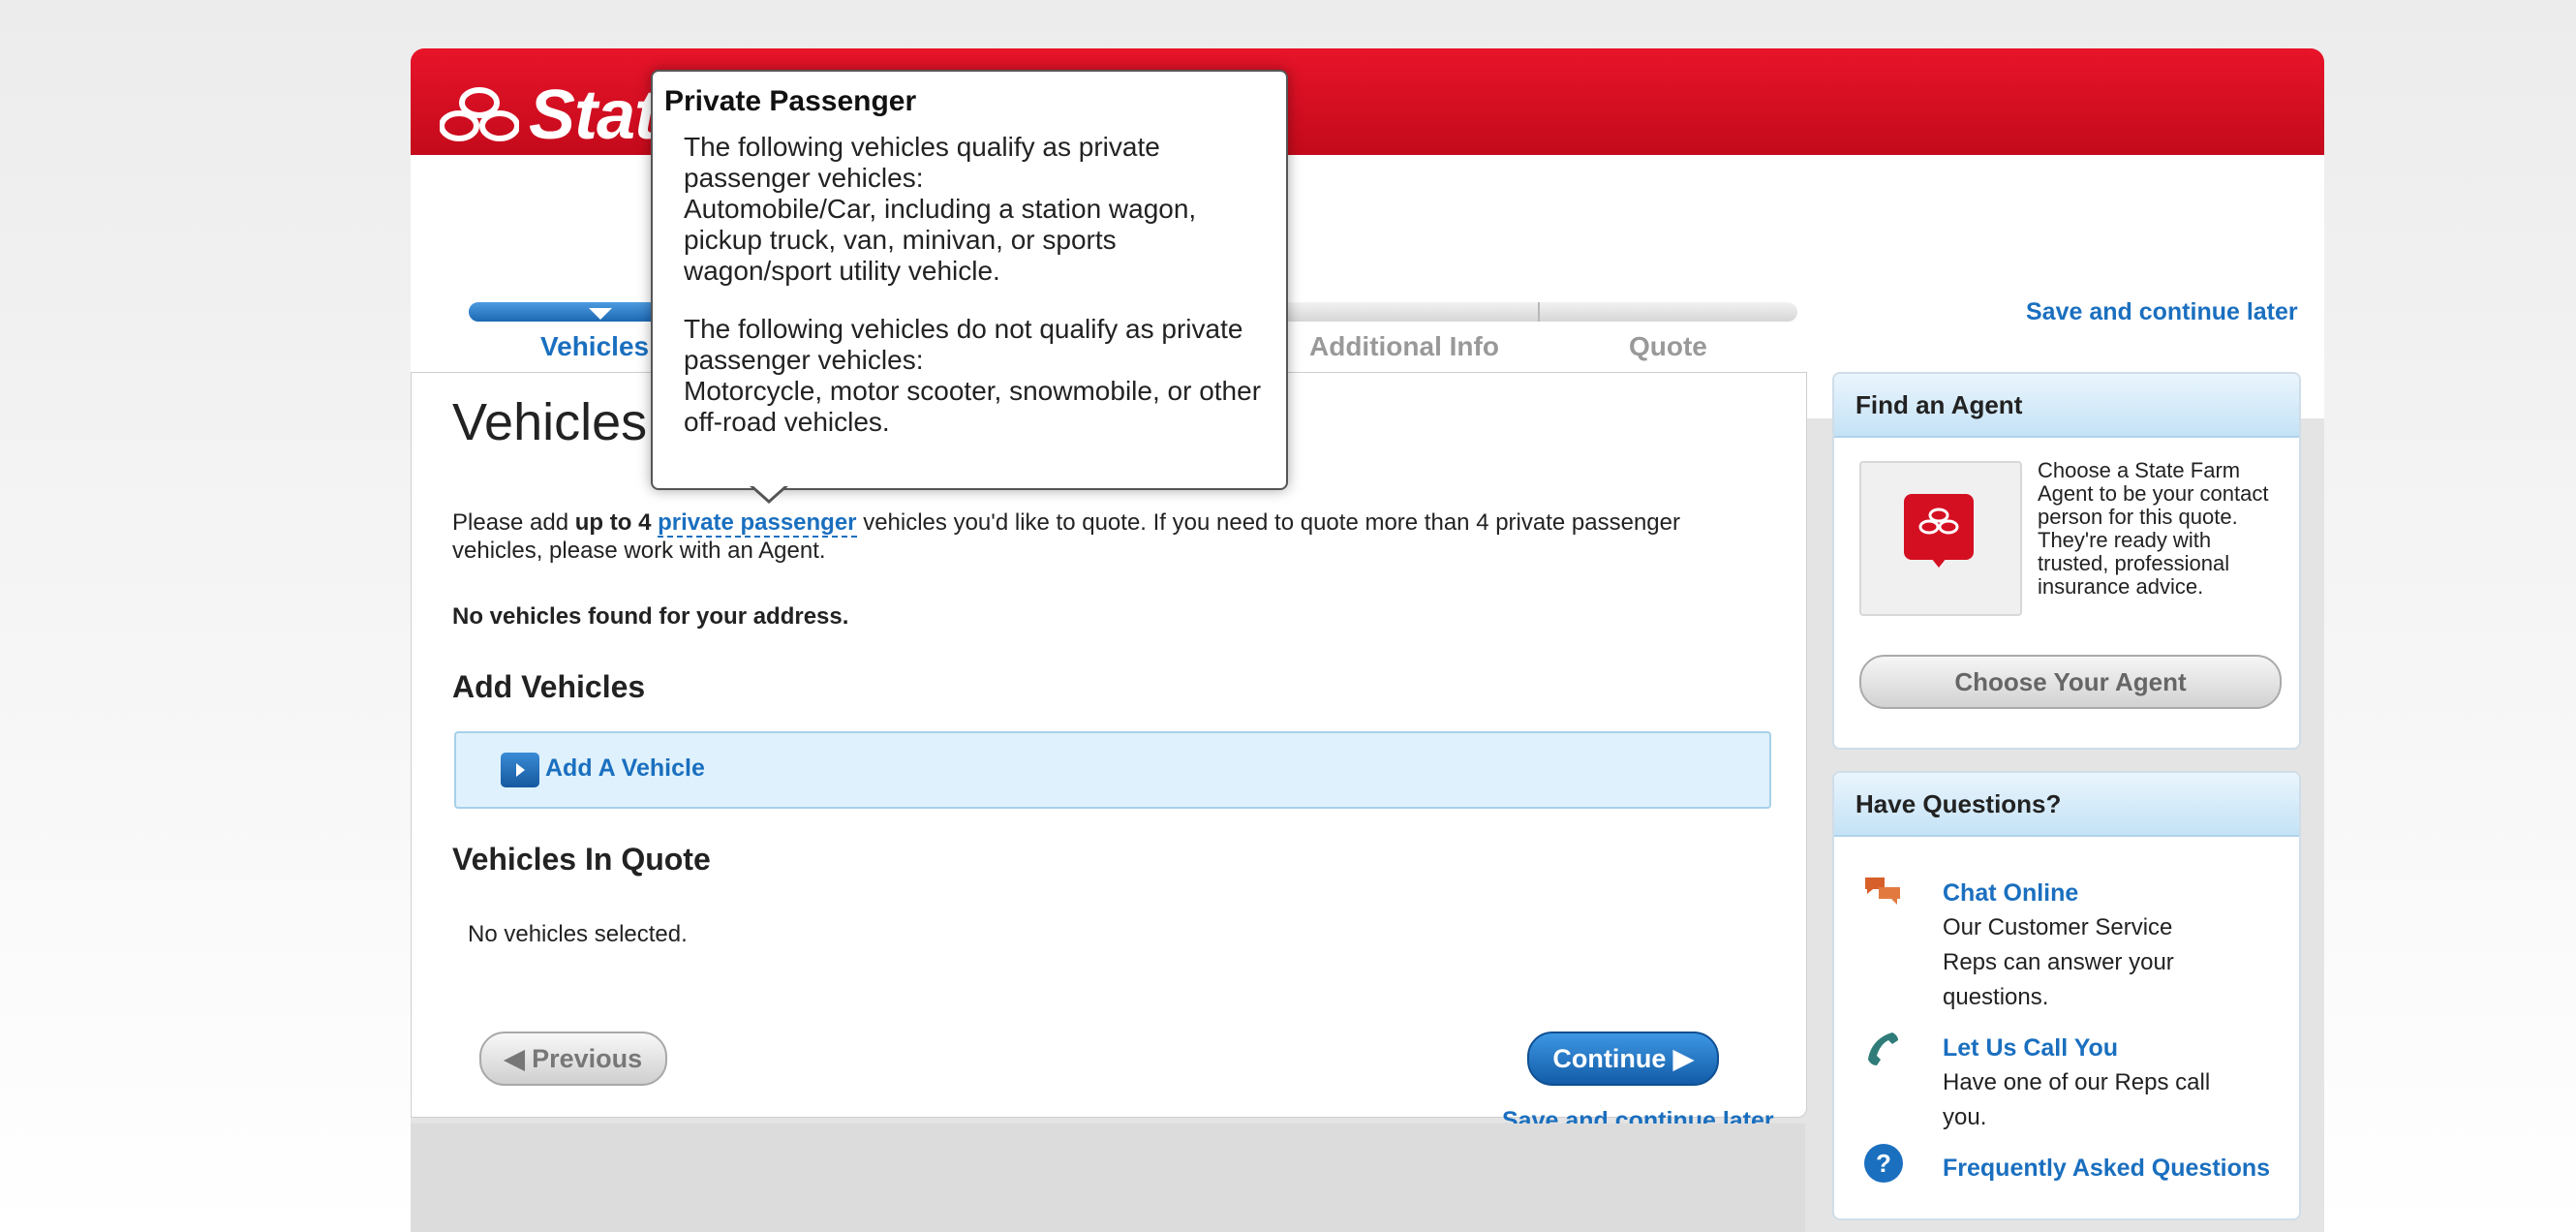 The width and height of the screenshot is (2576, 1232). I want to click on step-quote: Quote, so click(1668, 346).